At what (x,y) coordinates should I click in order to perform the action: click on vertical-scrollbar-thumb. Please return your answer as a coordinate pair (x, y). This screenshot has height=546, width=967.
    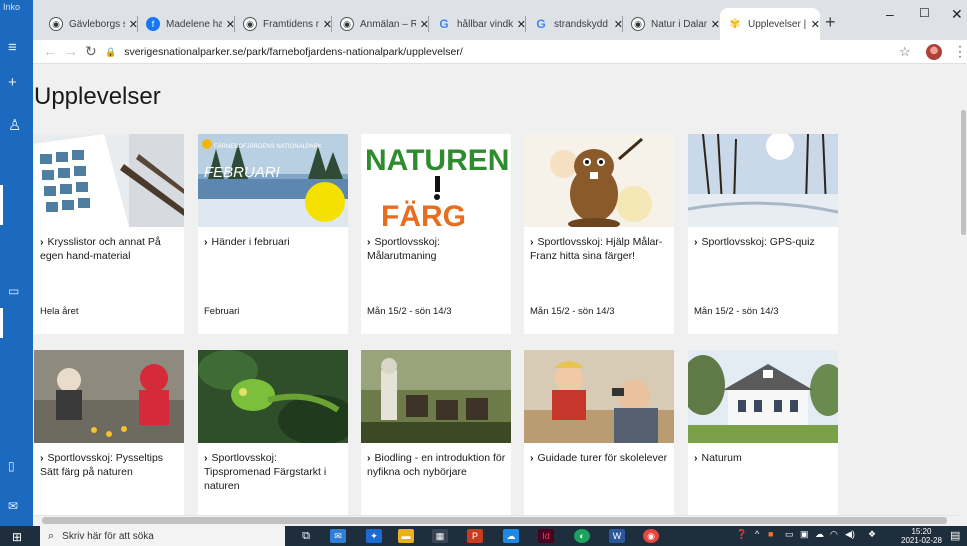
    Looking at the image, I should click on (963, 172).